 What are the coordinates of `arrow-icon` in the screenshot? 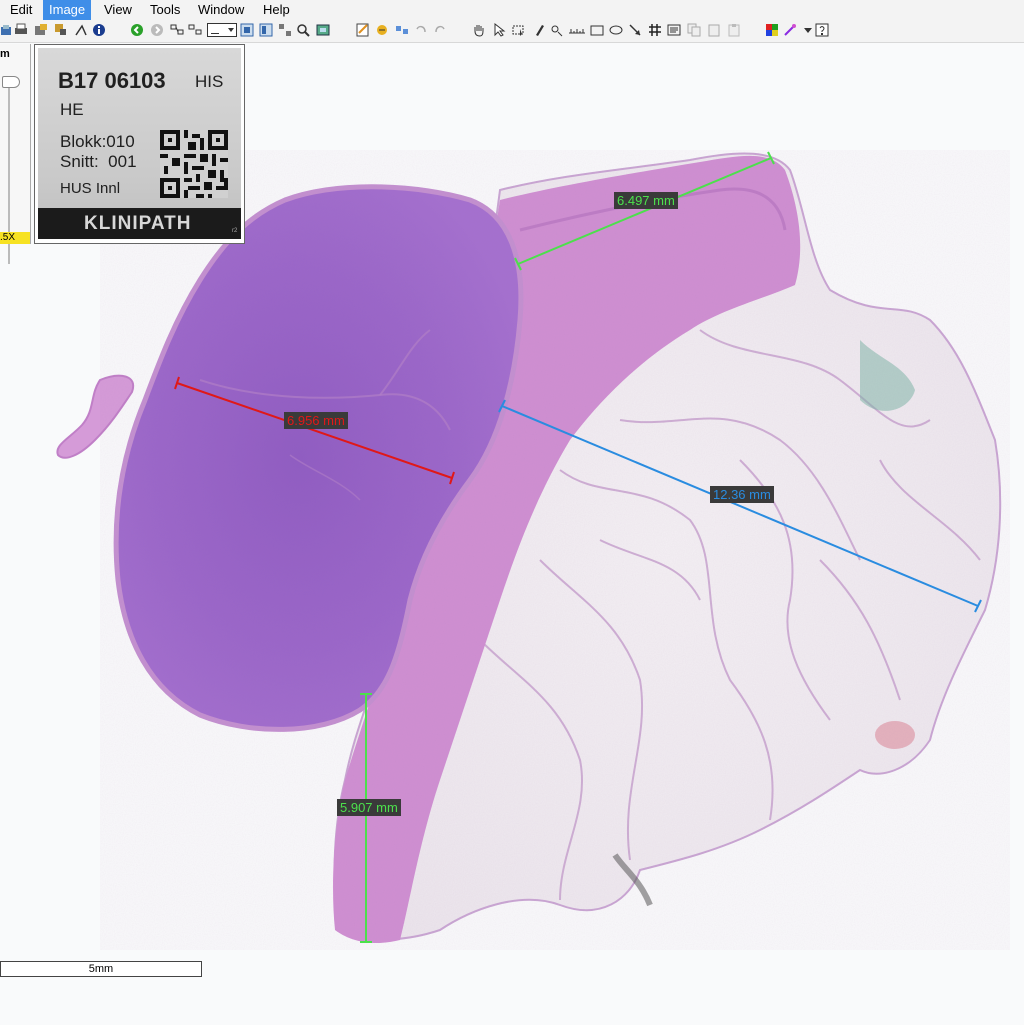 It's located at (635, 30).